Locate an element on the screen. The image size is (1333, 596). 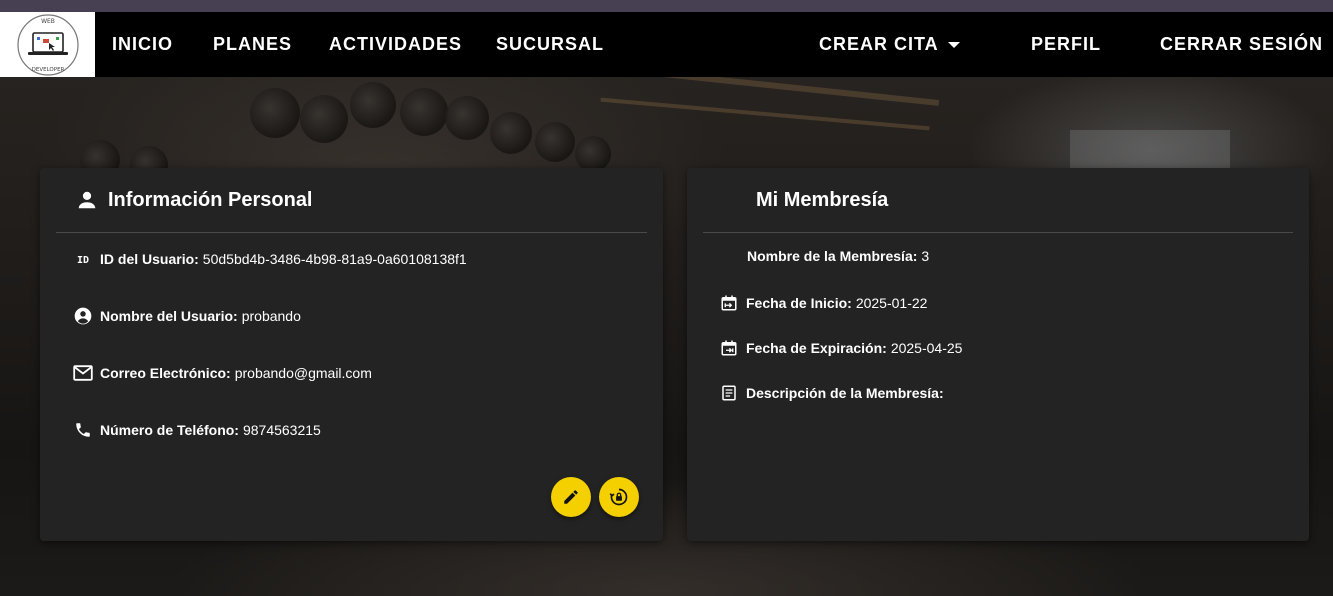
start-date-row: Fecha de Inicio: 2025-01-22 is located at coordinates (823, 303).